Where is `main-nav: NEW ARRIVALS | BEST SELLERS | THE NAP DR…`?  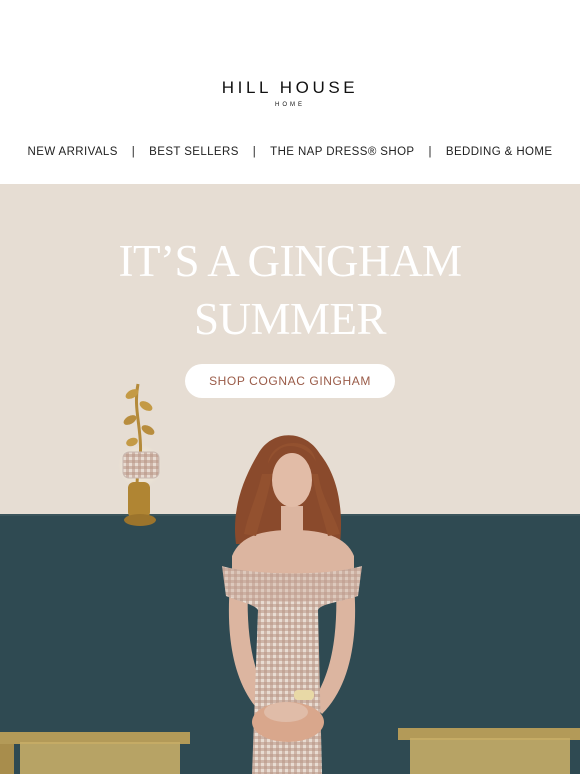 main-nav: NEW ARRIVALS | BEST SELLERS | THE NAP DR… is located at coordinates (290, 152).